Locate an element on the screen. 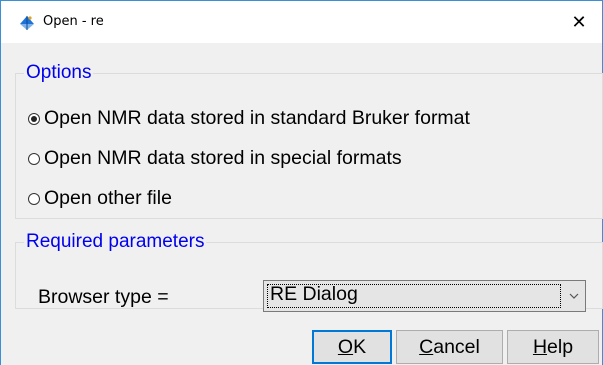  close-icon: ✕ is located at coordinates (579, 22).